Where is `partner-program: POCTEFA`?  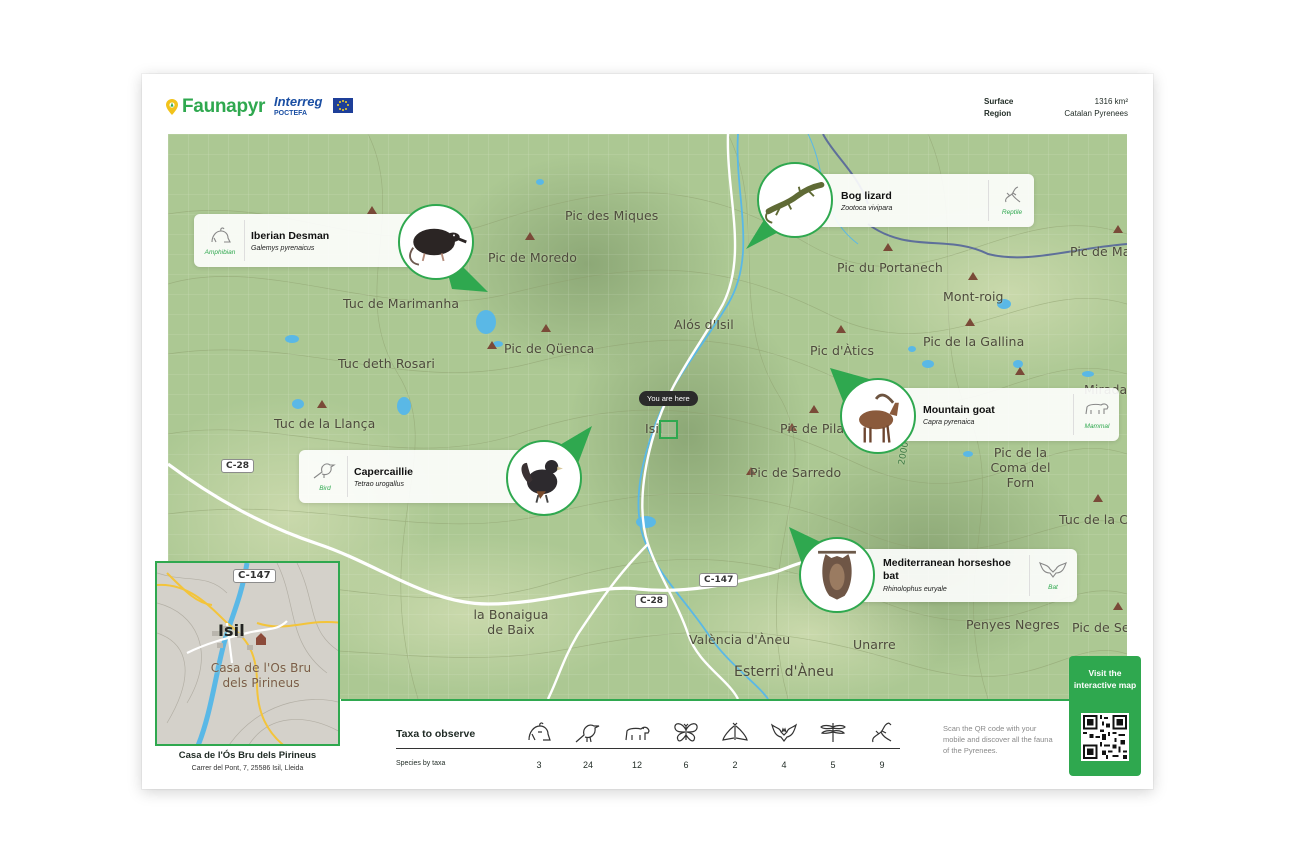 partner-program: POCTEFA is located at coordinates (291, 113).